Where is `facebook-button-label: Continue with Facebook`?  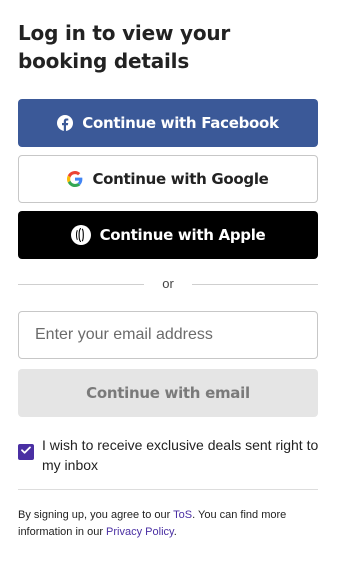 facebook-button-label: Continue with Facebook is located at coordinates (180, 123).